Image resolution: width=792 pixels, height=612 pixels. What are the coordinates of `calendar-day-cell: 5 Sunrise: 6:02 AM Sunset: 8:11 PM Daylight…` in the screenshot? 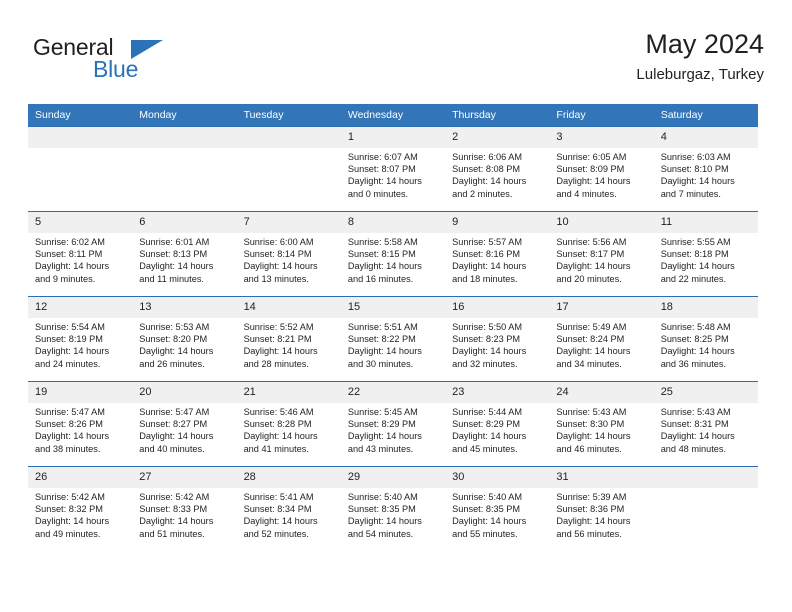 It's located at (80, 254).